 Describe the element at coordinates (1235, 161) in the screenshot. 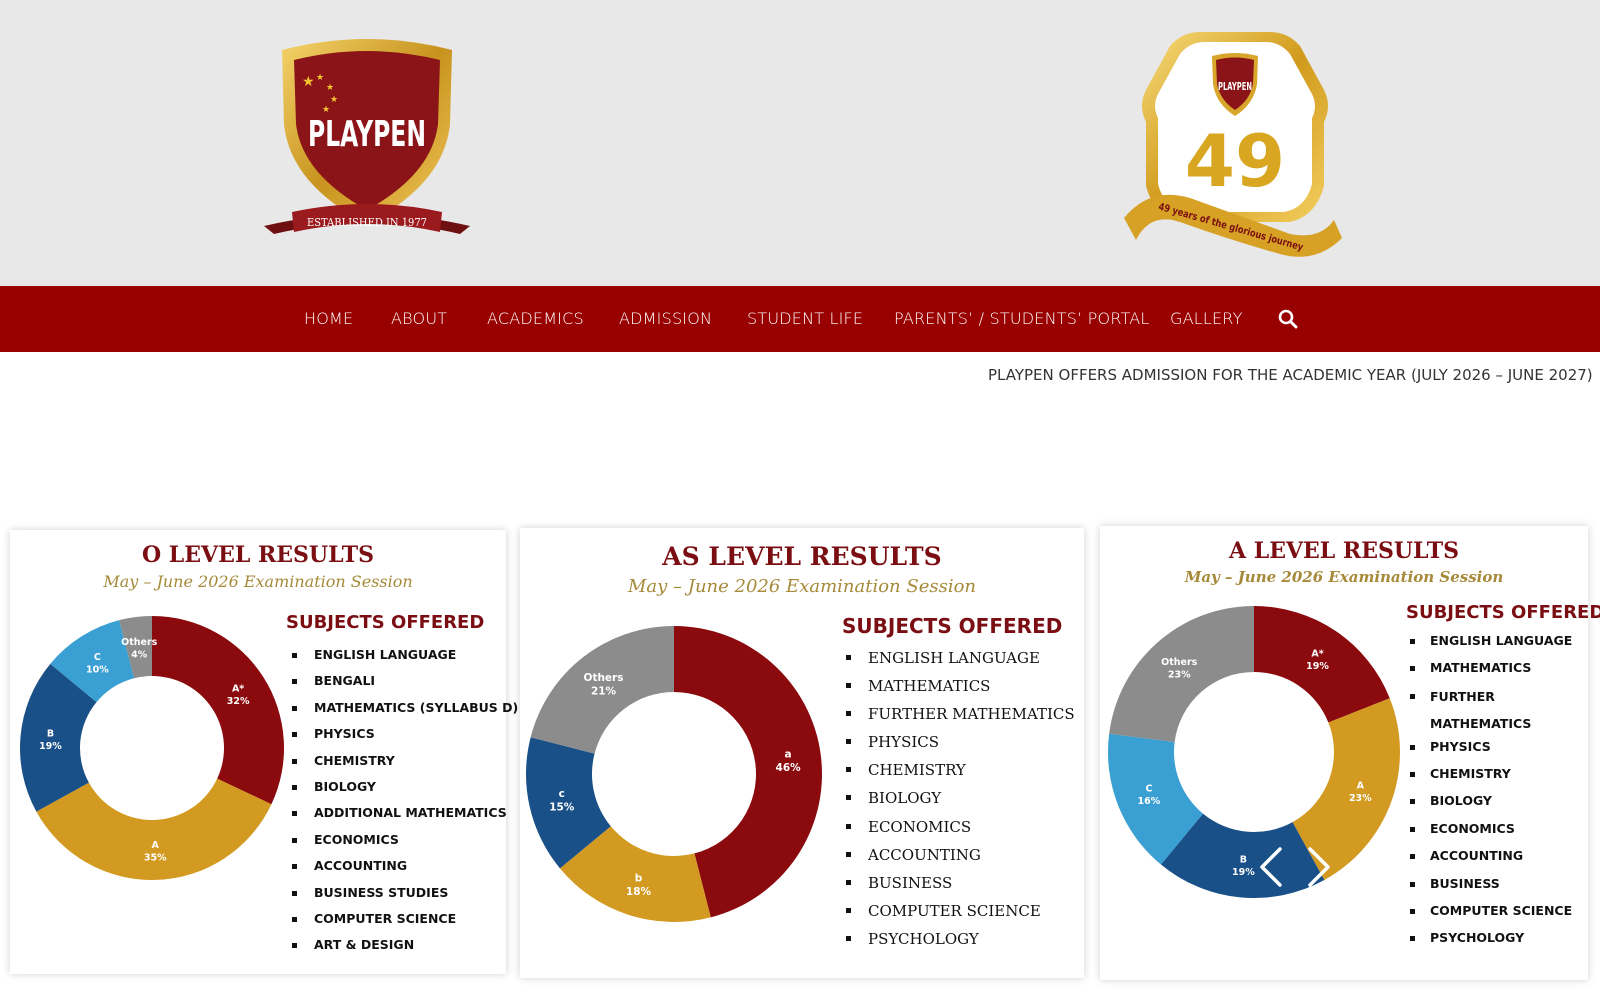

I see `svg-text: 49` at that location.